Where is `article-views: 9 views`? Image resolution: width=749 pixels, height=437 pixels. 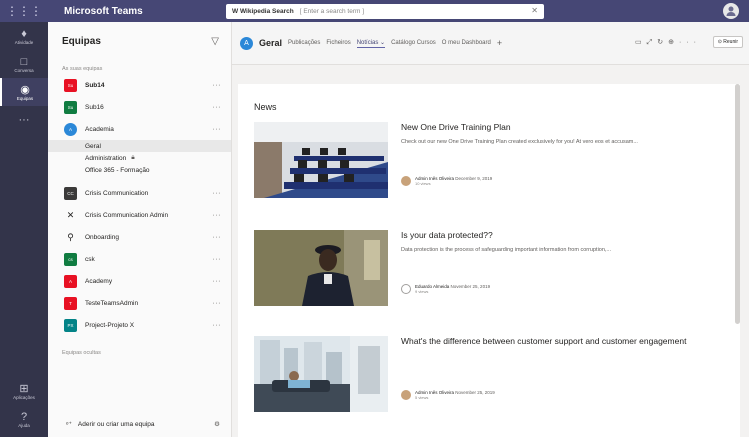
article-views: 9 views is located at coordinates (422, 291).